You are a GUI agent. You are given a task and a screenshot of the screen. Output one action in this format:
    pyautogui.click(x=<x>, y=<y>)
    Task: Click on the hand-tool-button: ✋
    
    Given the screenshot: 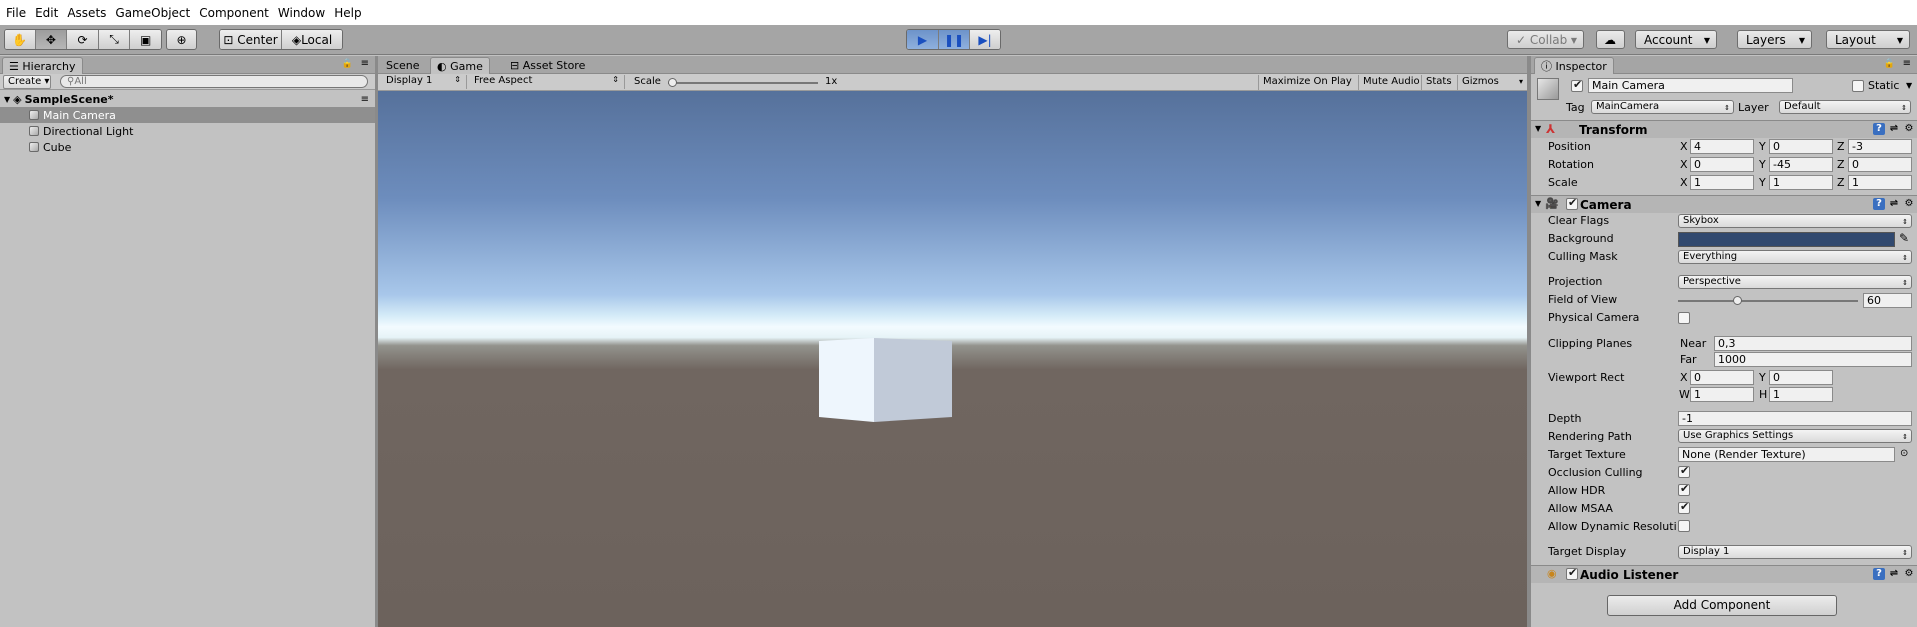 What is the action you would take?
    pyautogui.click(x=20, y=39)
    